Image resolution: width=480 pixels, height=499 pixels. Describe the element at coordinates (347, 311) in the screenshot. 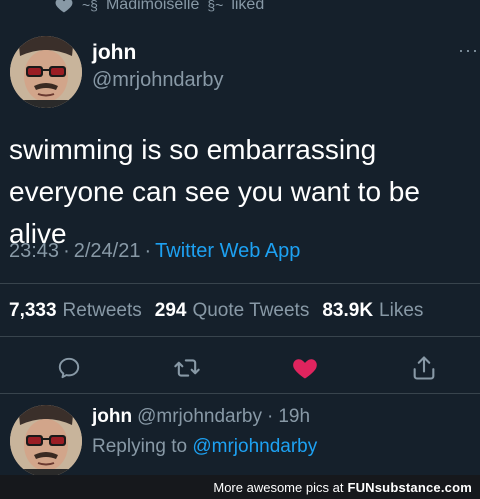

I see `likes-count: 83.9K` at that location.